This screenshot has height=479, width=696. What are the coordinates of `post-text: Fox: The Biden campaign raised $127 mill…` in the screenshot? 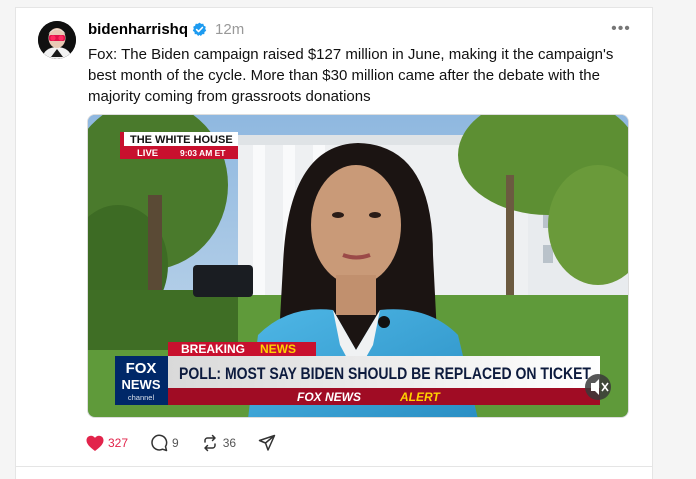 It's located at (351, 75).